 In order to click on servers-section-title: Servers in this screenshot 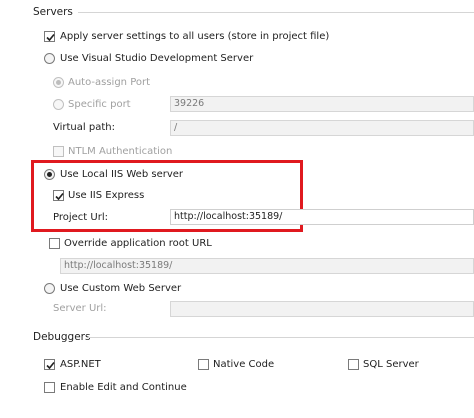, I will do `click(53, 12)`.